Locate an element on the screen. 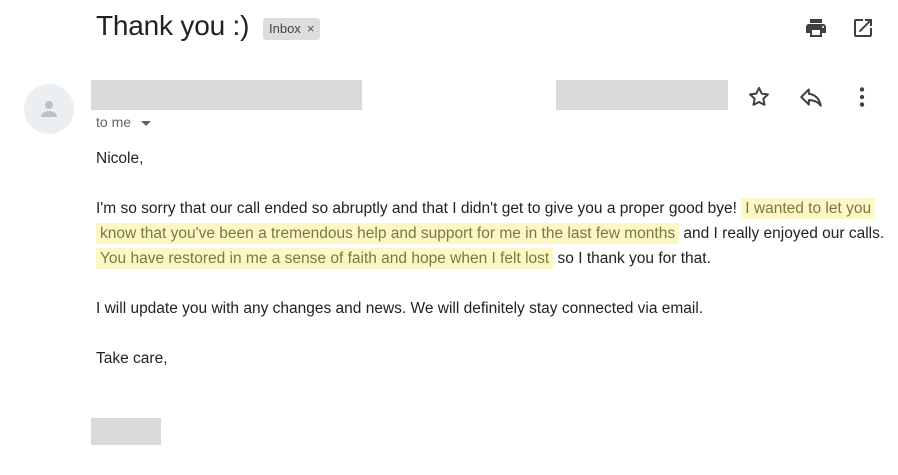 Image resolution: width=898 pixels, height=475 pixels. paragraph-1-text-3: so I thank you for that. is located at coordinates (634, 258).